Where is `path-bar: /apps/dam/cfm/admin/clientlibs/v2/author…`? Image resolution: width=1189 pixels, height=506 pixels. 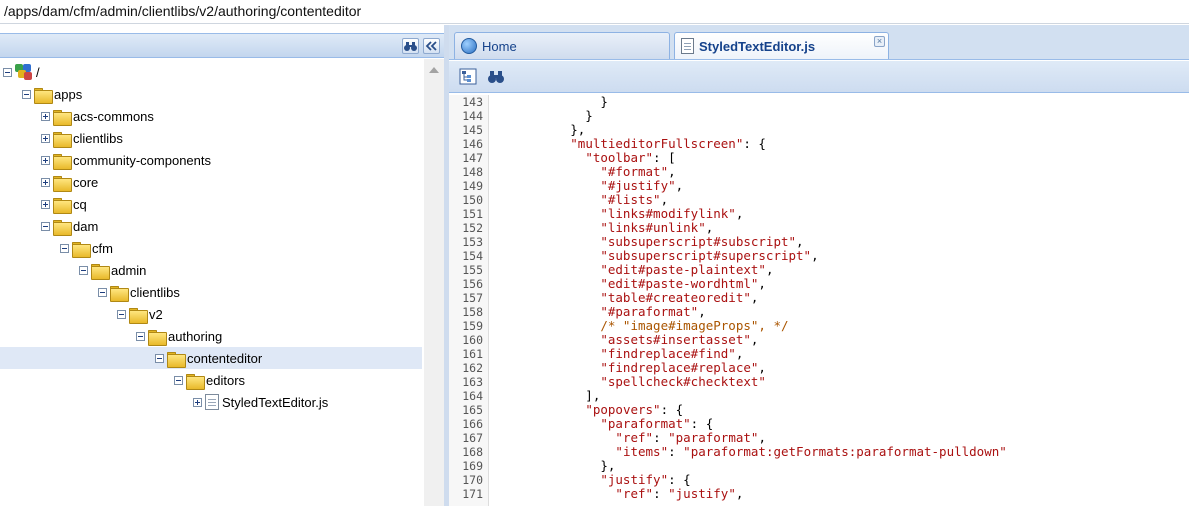
path-bar: /apps/dam/cfm/admin/clientlibs/v2/author… is located at coordinates (594, 12).